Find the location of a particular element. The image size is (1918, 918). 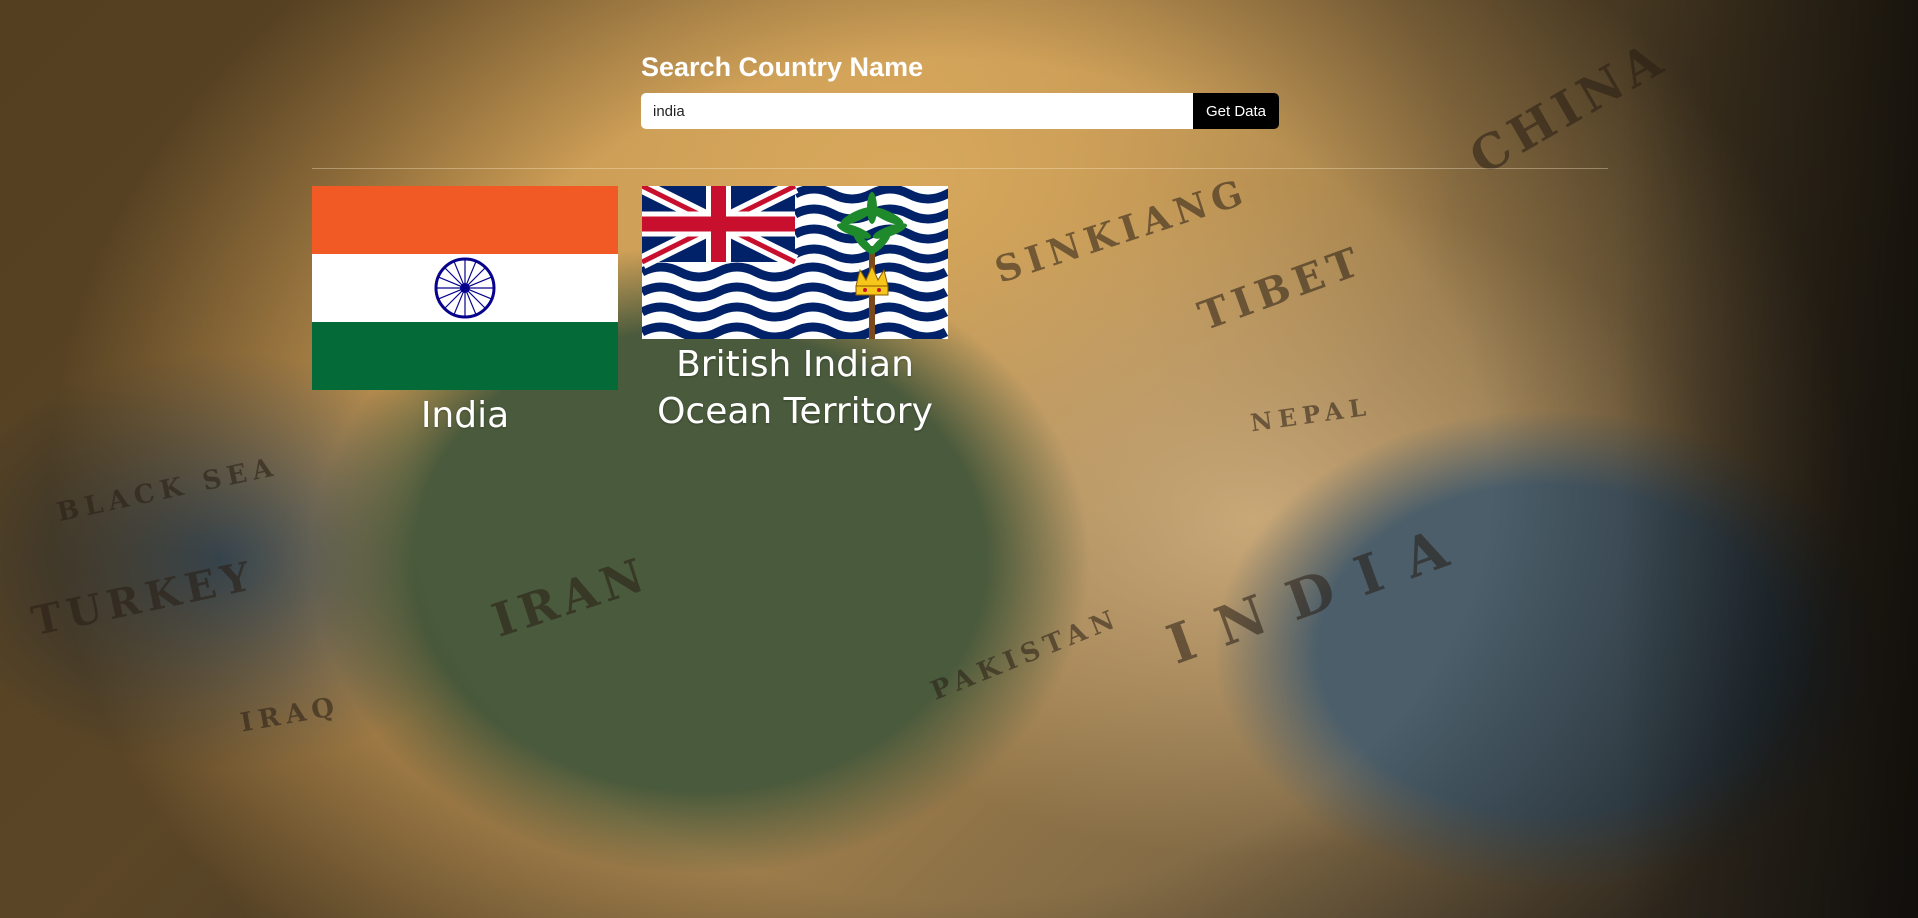

get-data-button: Get Data is located at coordinates (1236, 111).